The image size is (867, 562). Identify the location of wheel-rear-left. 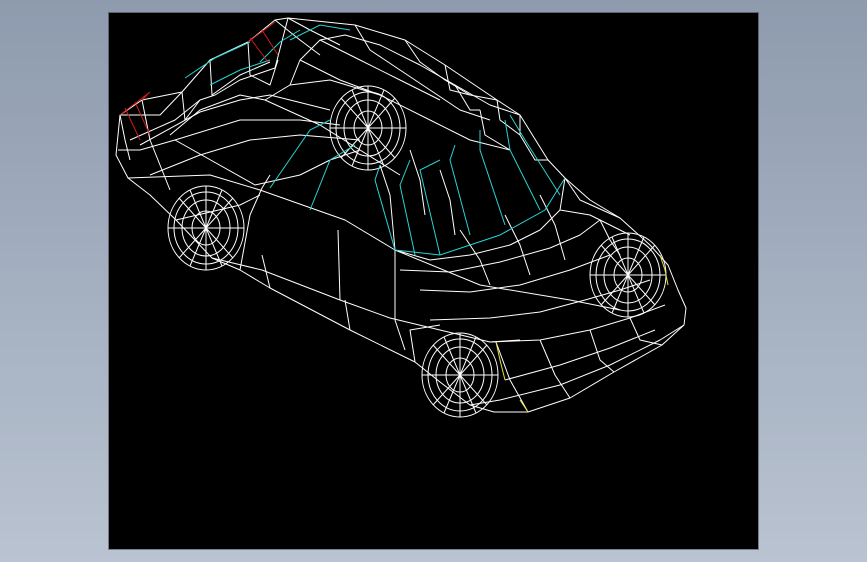
(206, 228).